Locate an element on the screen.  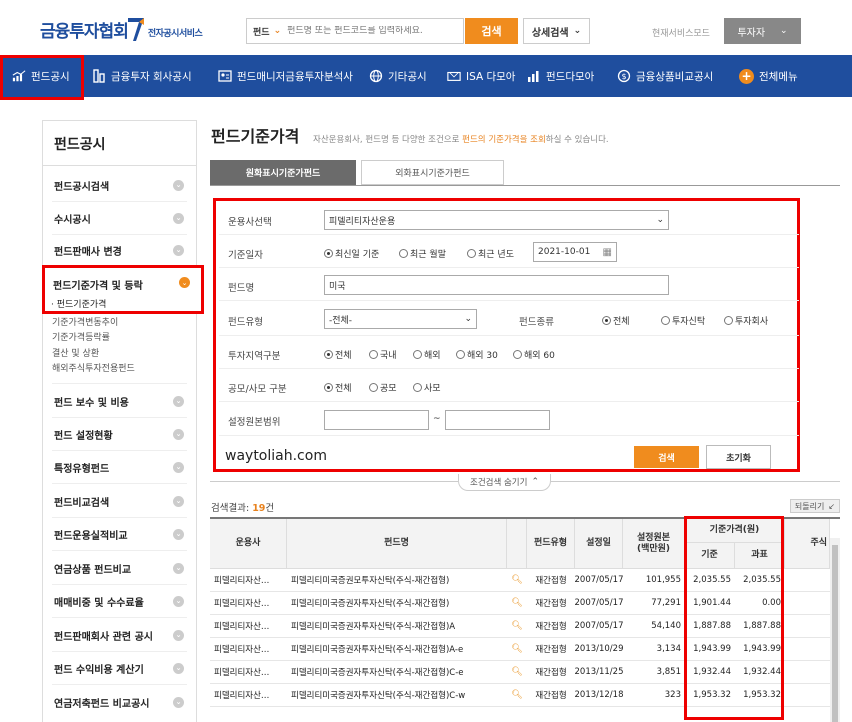
fund-type-select: -전체- ⌄ is located at coordinates (400, 319).